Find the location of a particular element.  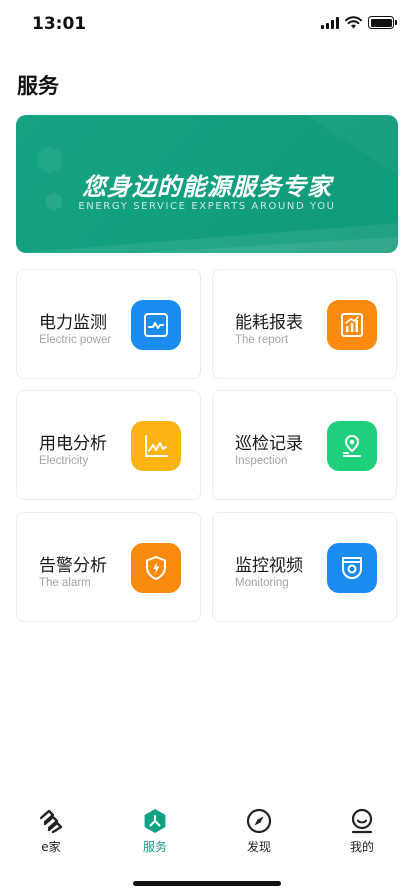

tab-label: 服务 is located at coordinates (154, 847).